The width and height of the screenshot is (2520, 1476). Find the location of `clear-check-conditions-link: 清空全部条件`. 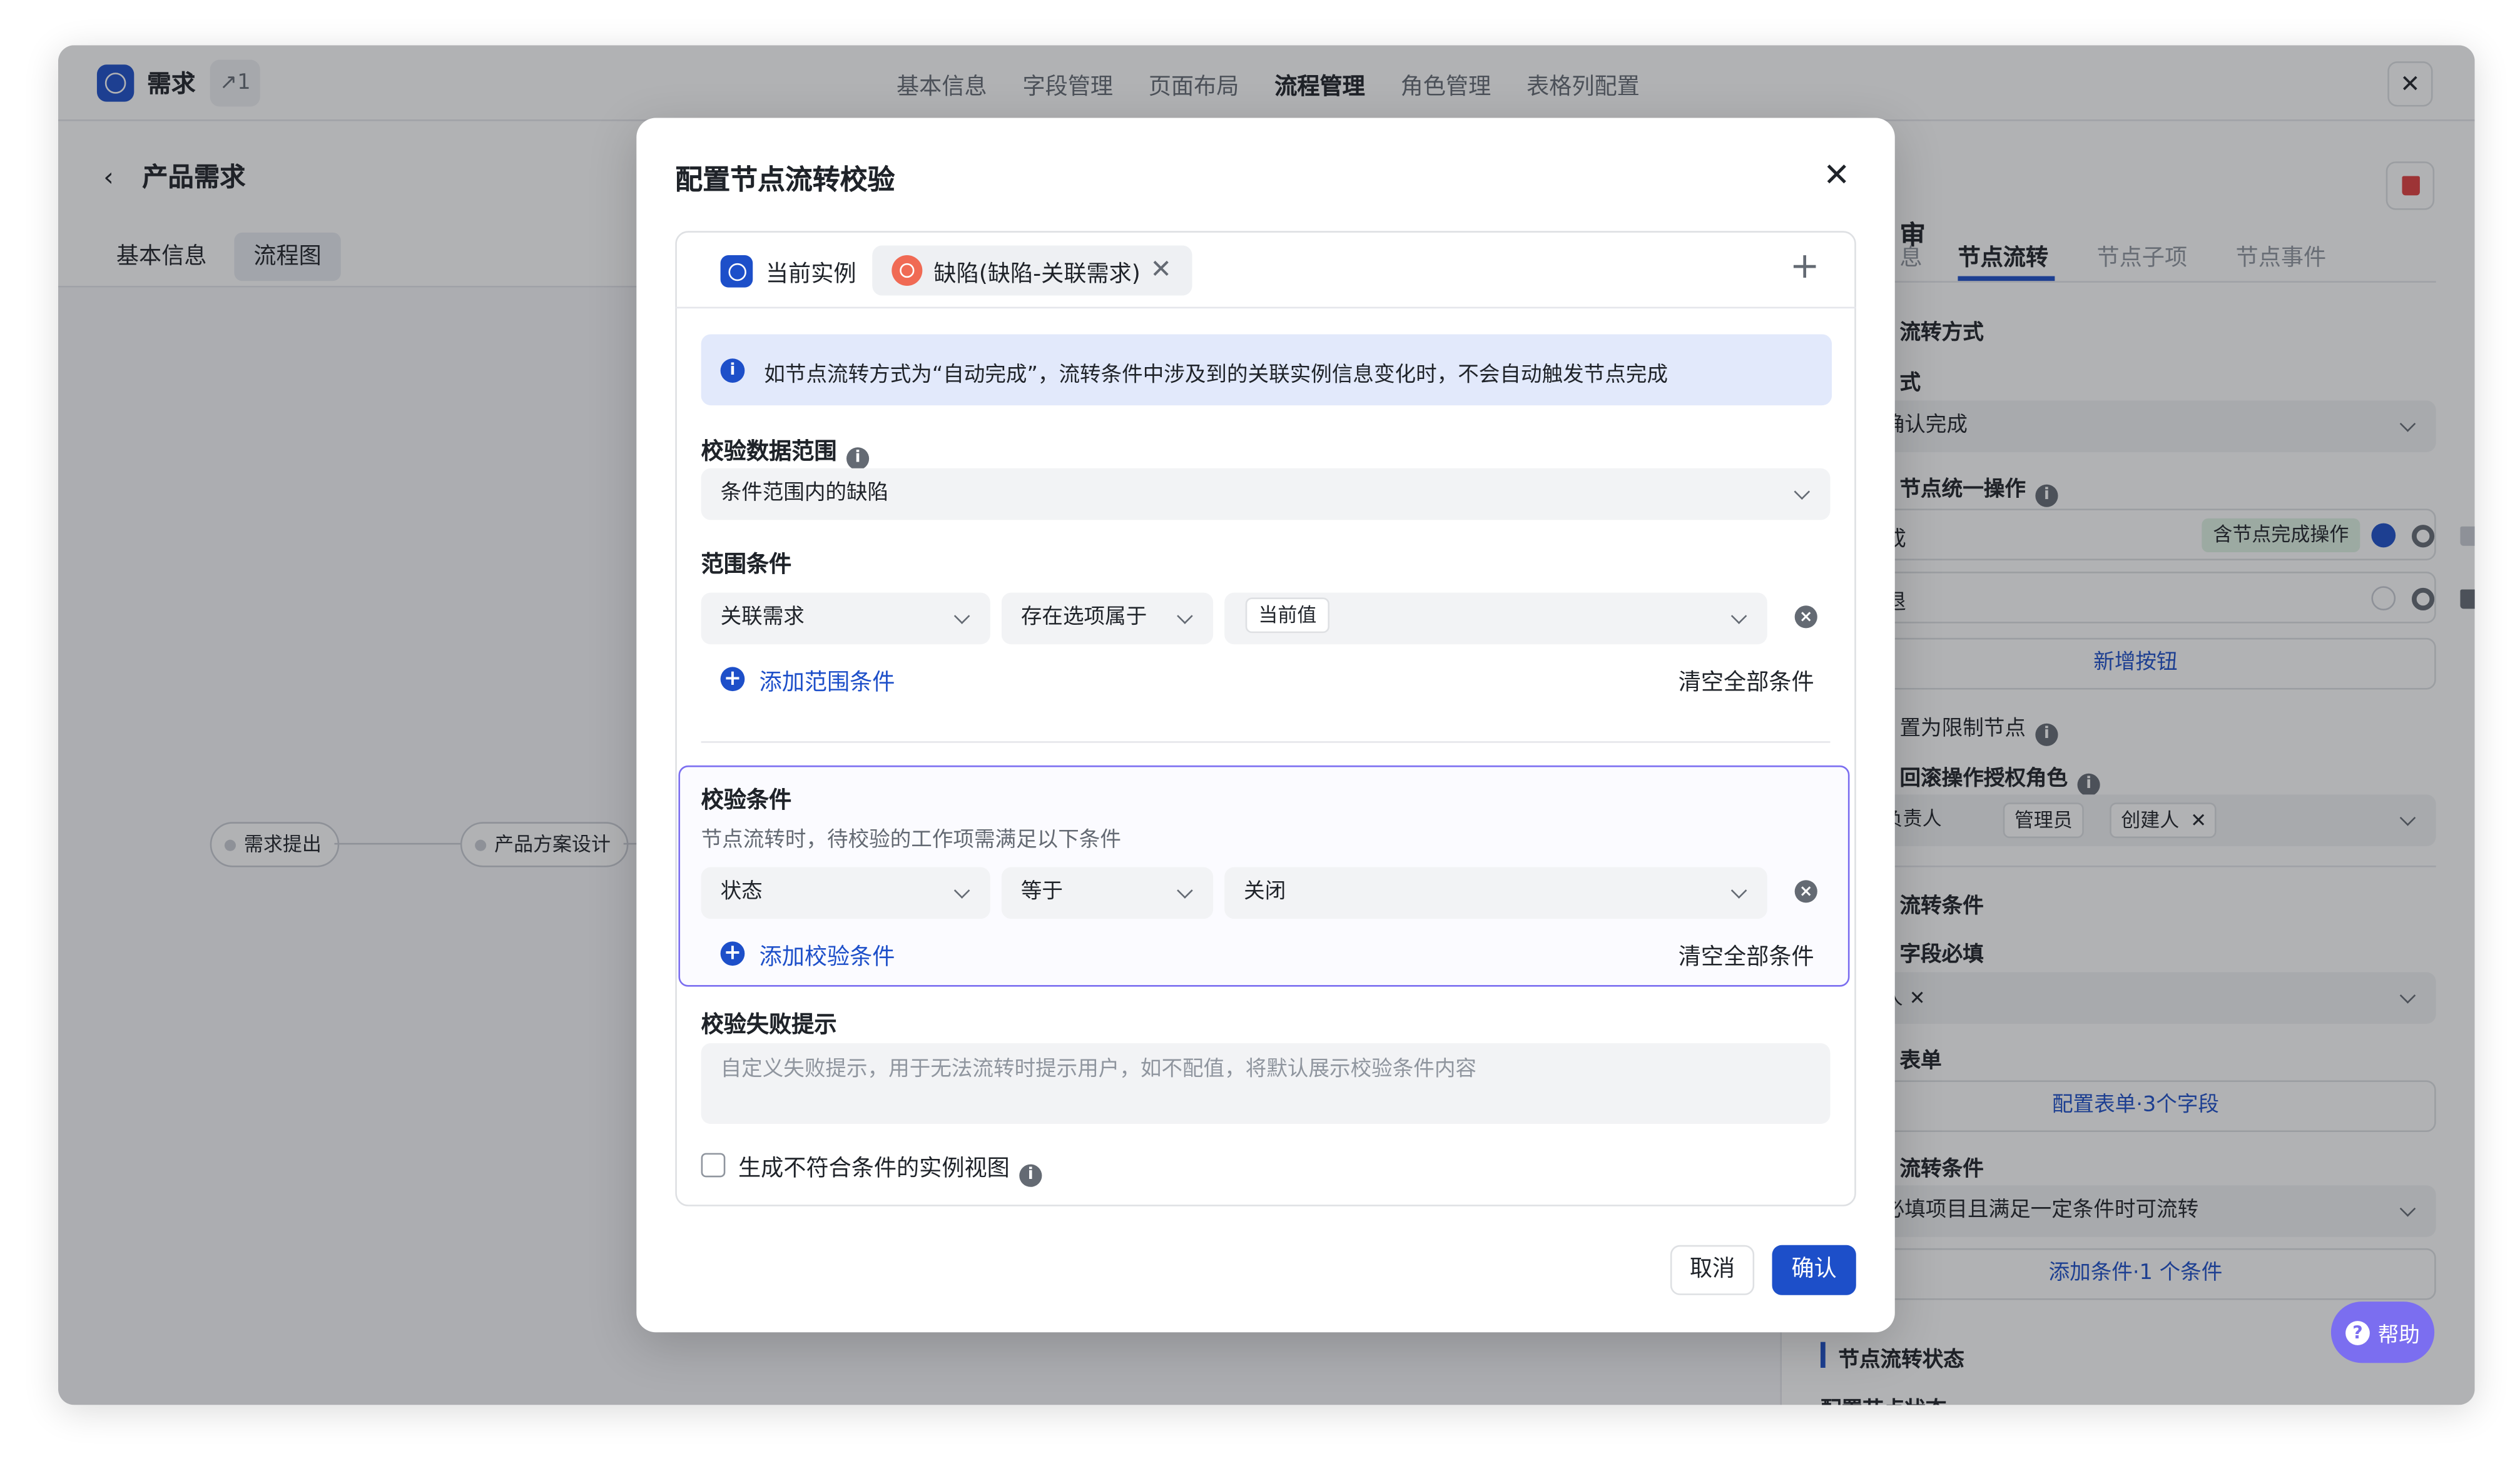

clear-check-conditions-link: 清空全部条件 is located at coordinates (1746, 956).